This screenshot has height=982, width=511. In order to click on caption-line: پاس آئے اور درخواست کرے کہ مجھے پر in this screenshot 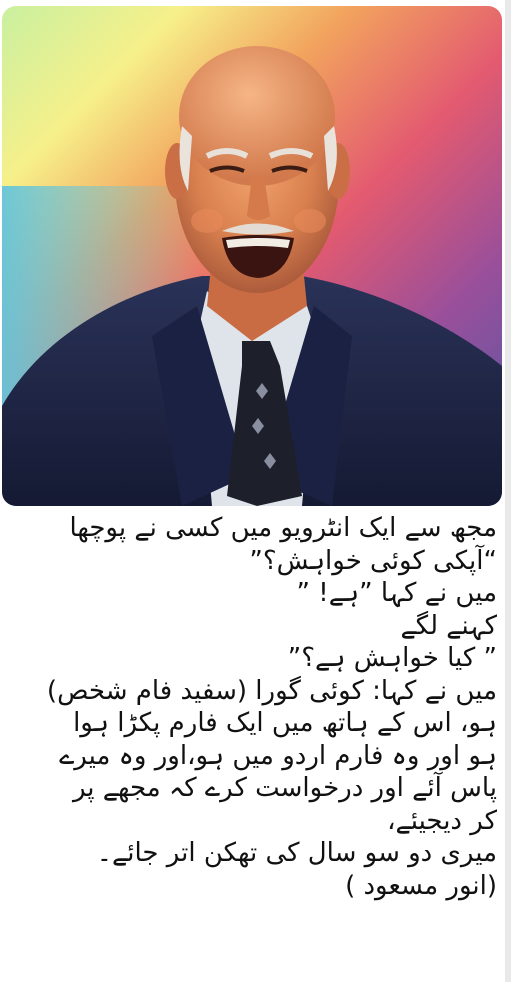, I will do `click(284, 788)`.